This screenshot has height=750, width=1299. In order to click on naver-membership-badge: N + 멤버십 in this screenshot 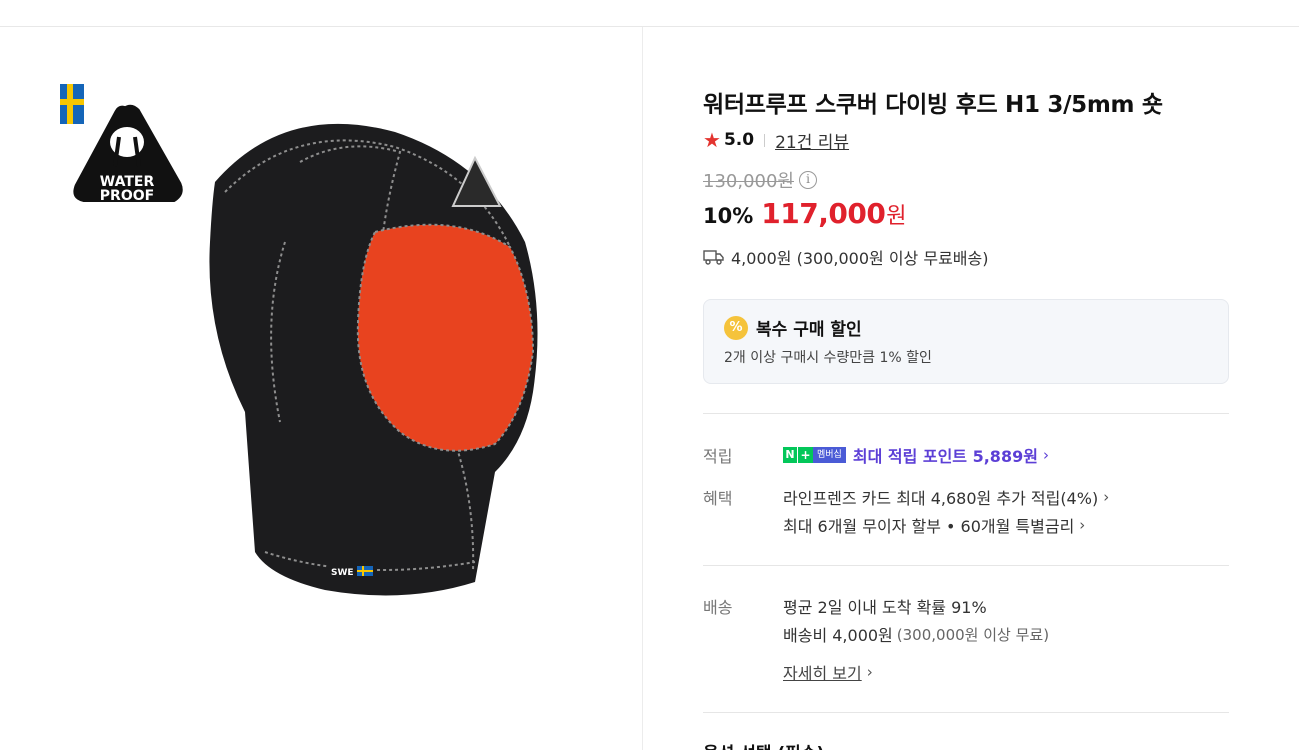, I will do `click(814, 455)`.